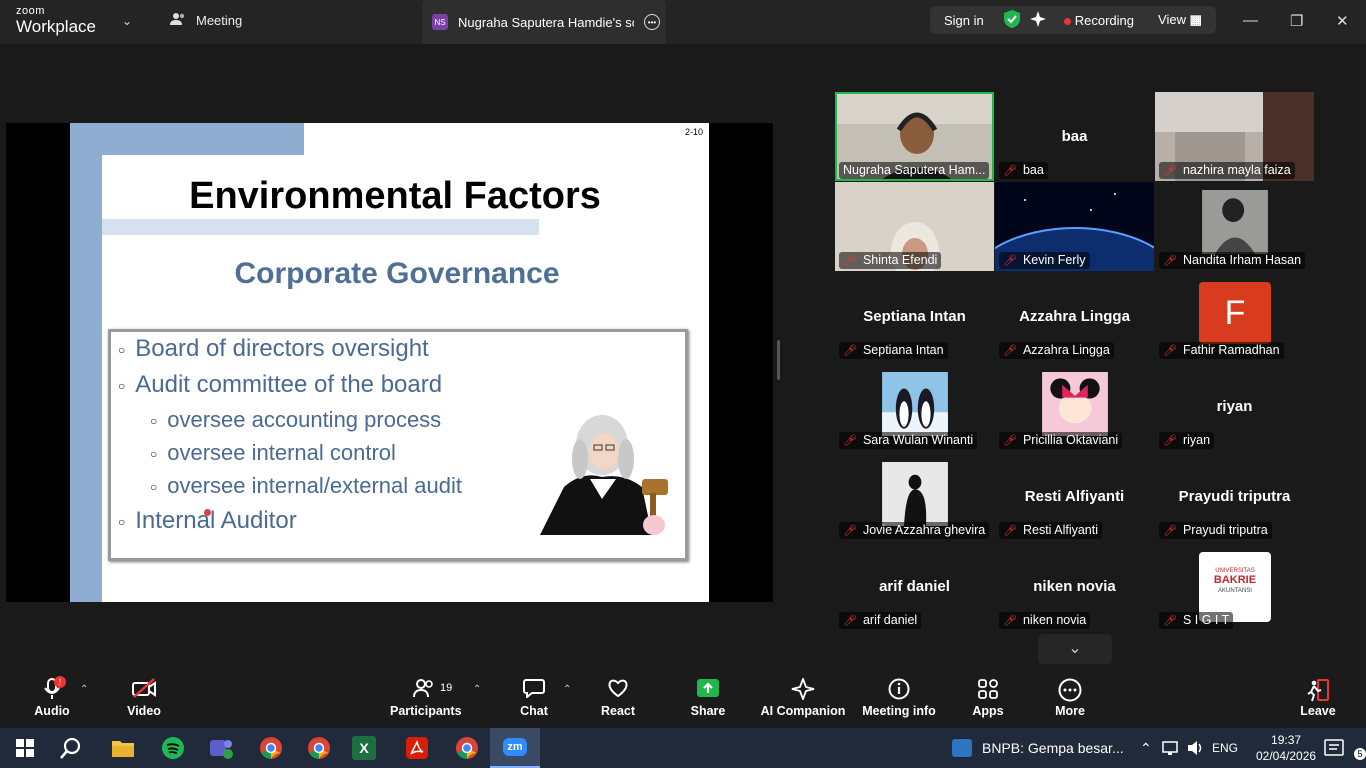 The image size is (1366, 768). I want to click on share-label: Share, so click(708, 711).